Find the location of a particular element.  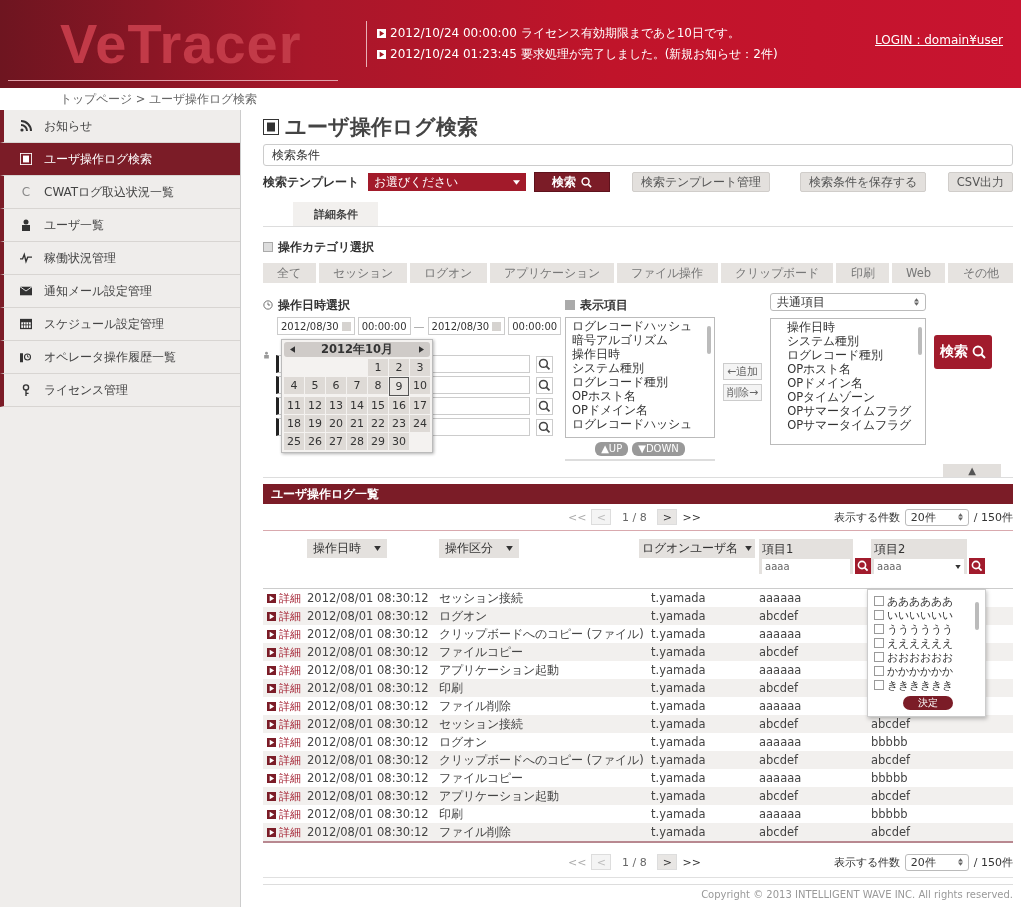

notice-text: 2012/10/24 00:00:00 ライセンス有効期限まであと10日です。 is located at coordinates (565, 33).